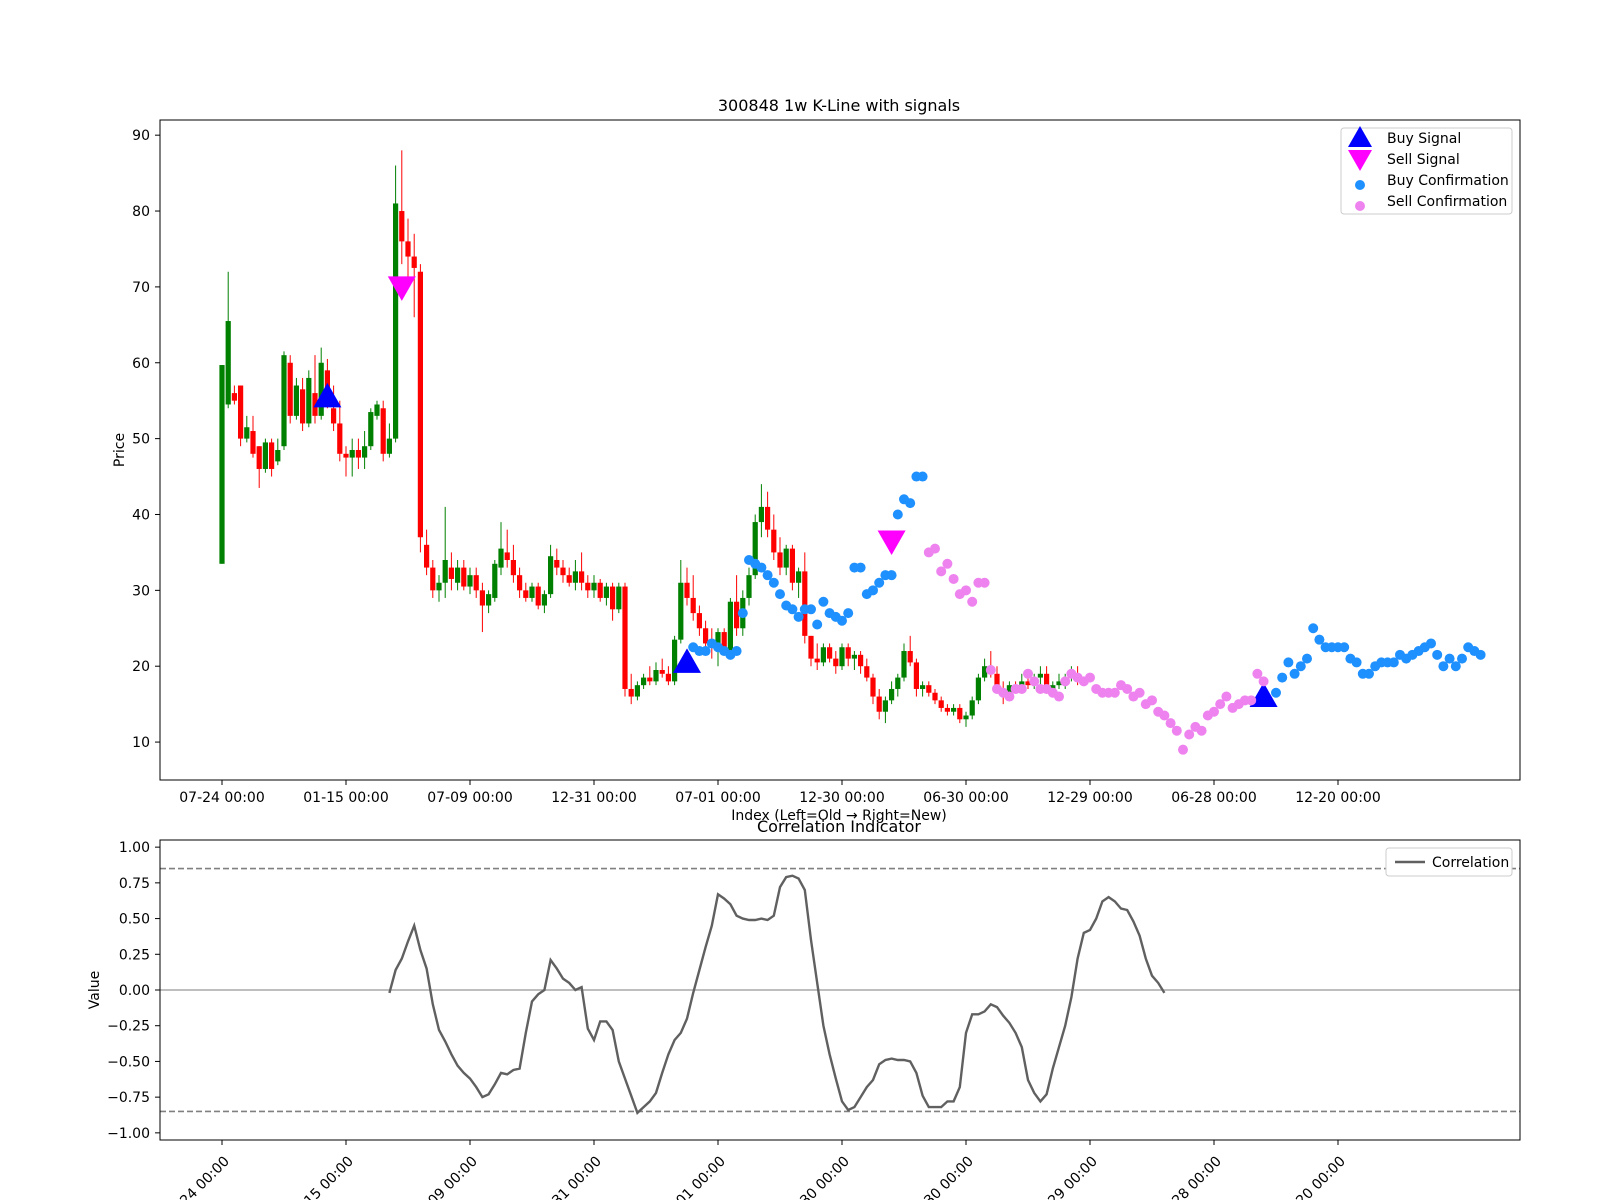  What do you see at coordinates (128, 1134) in the screenshot?
I see `y-tick-label: −1.00` at bounding box center [128, 1134].